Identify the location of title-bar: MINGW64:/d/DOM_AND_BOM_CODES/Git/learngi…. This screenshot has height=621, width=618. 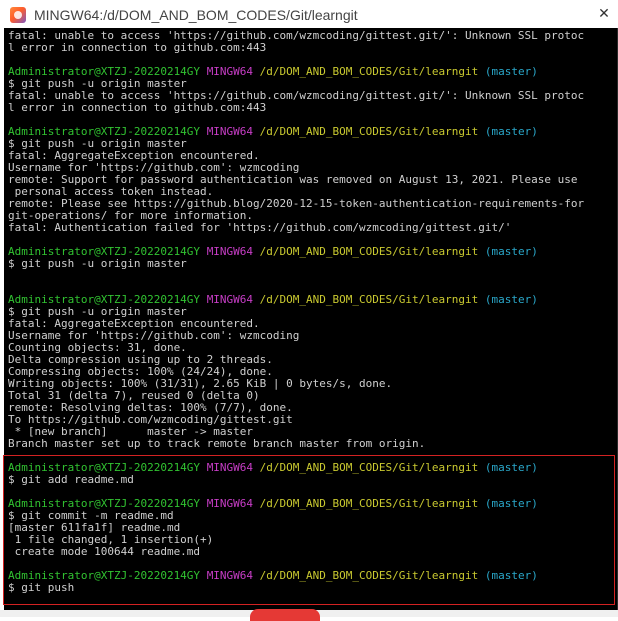
(309, 15).